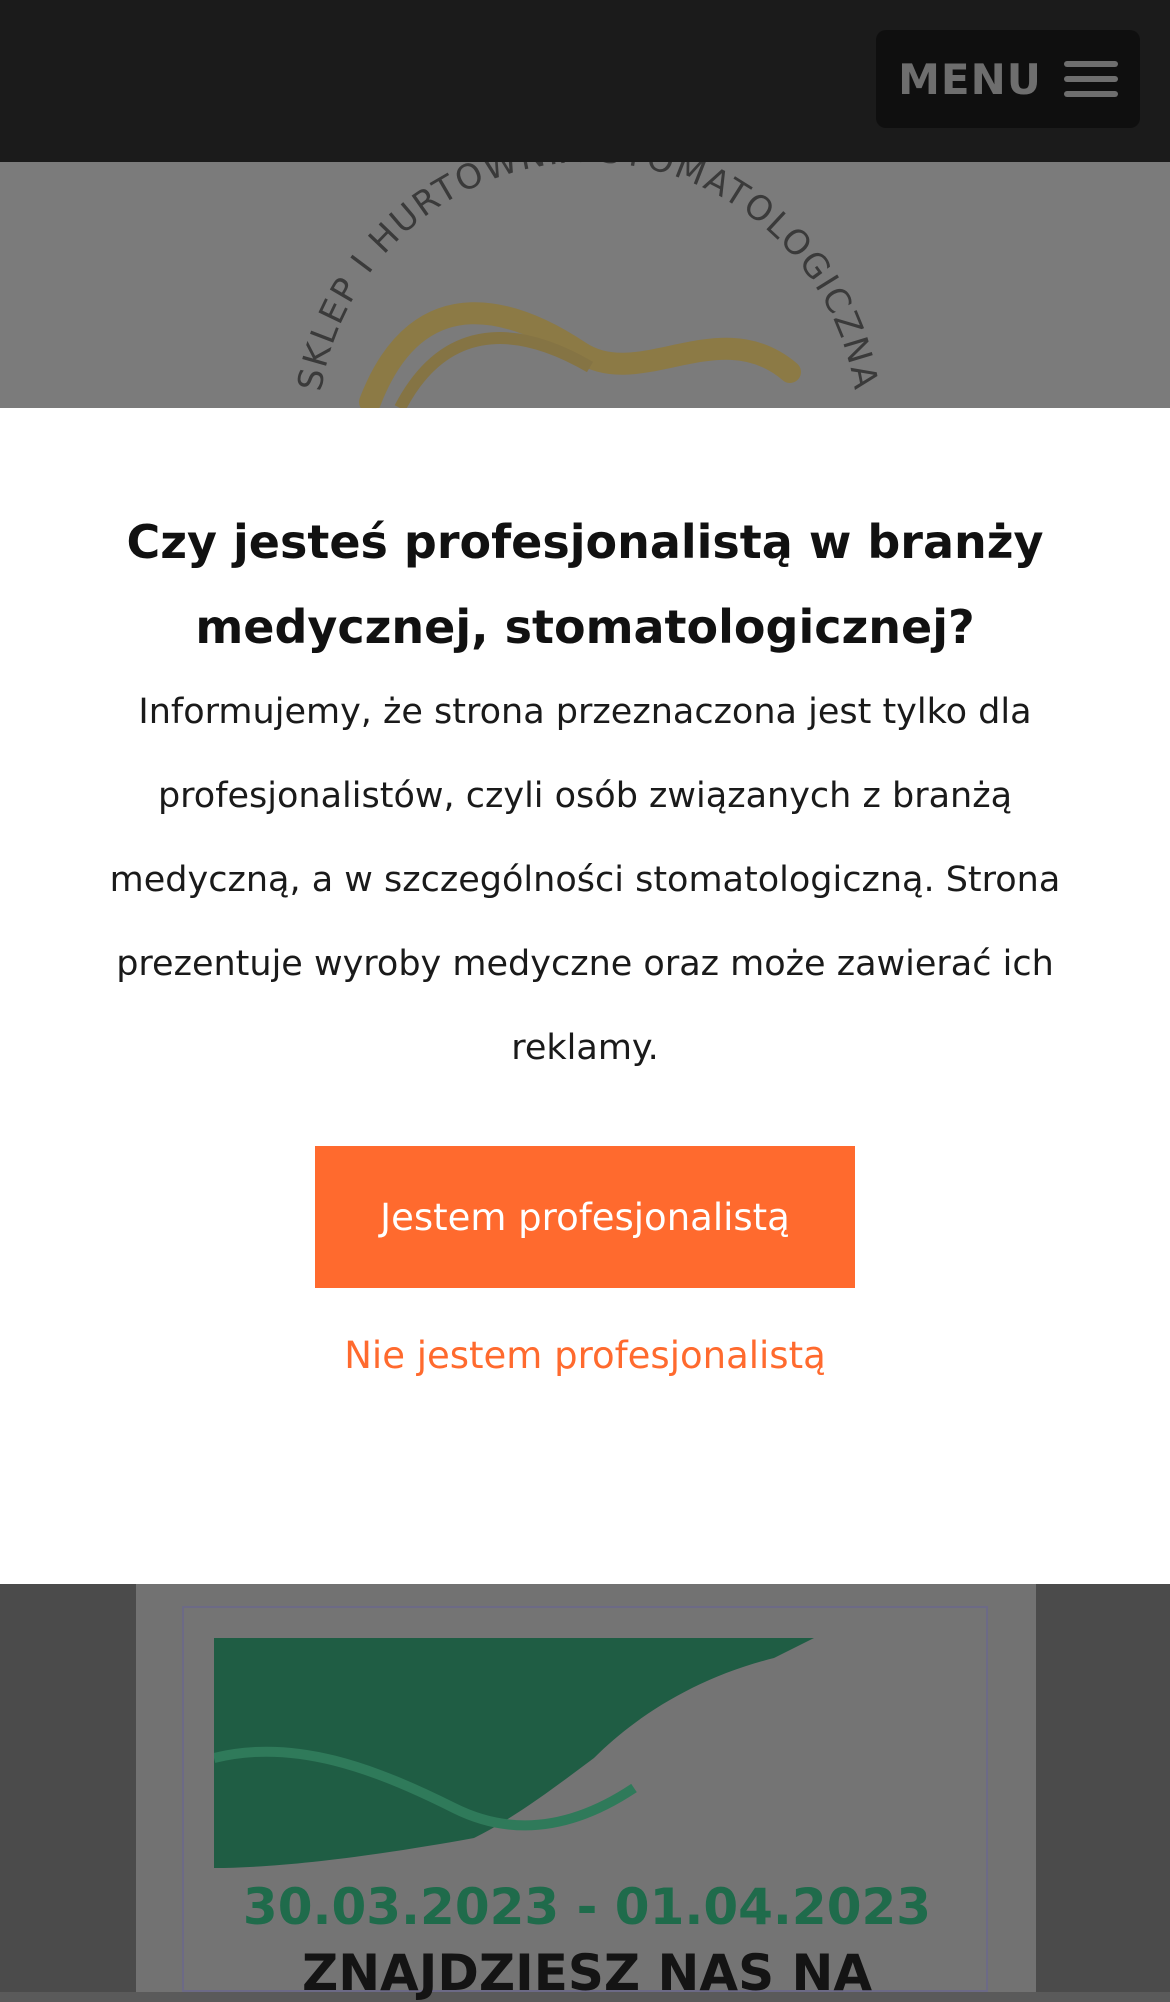  I want to click on logo-area: SKLEP I HURTOWNIA STOMATOLOGICZNA, so click(585, 285).